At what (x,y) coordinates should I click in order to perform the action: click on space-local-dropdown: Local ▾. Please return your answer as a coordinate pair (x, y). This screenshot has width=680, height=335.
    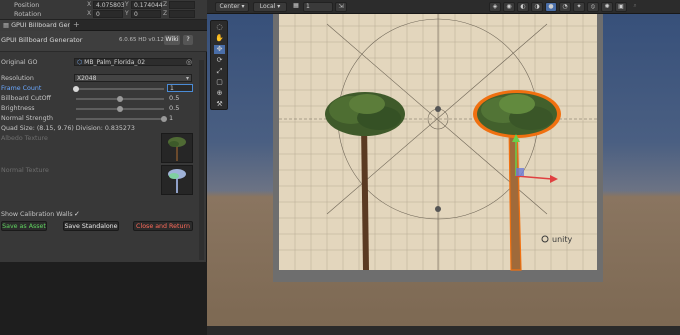
    Looking at the image, I should click on (270, 7).